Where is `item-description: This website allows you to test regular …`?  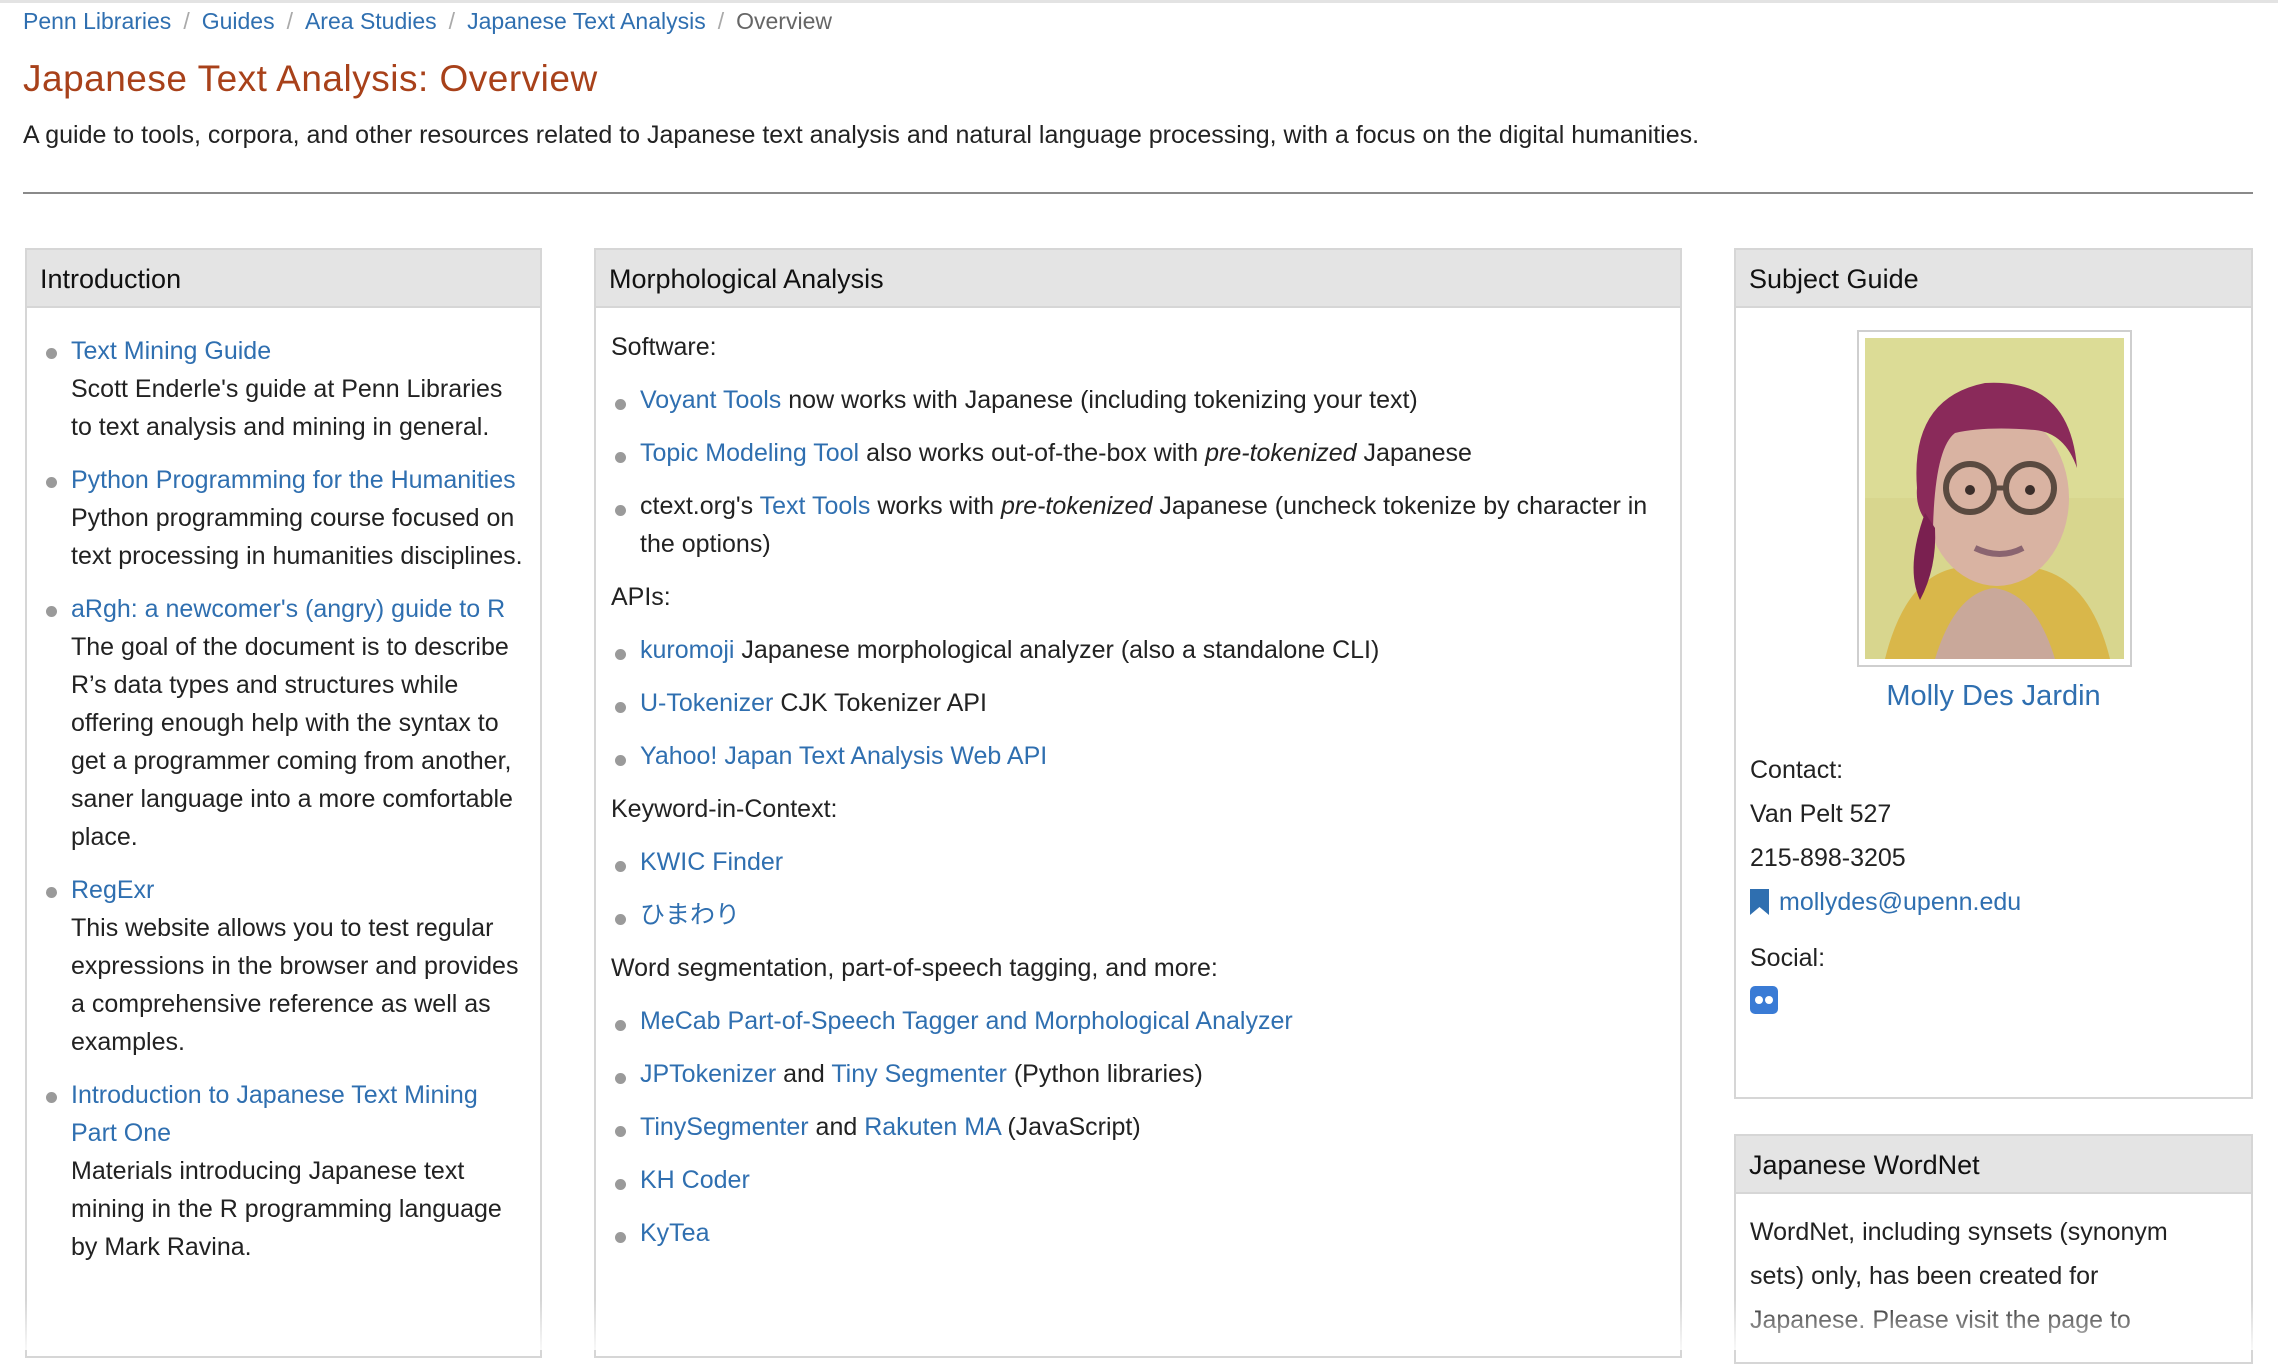 item-description: This website allows you to test regular … is located at coordinates (295, 985).